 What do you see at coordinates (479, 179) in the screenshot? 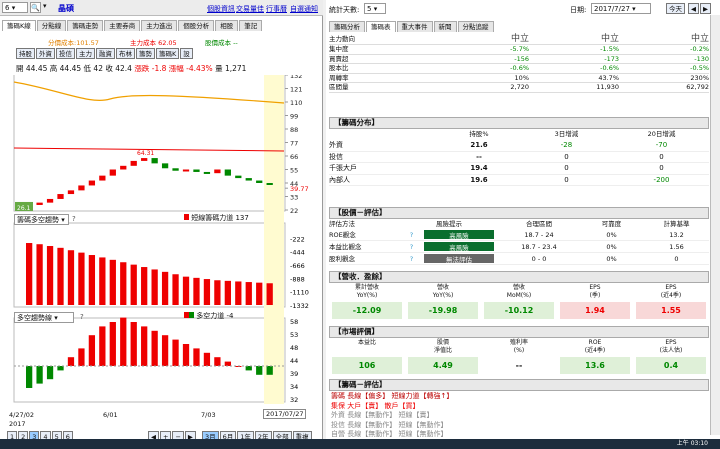
I see `dist-cell: 19.6` at bounding box center [479, 179].